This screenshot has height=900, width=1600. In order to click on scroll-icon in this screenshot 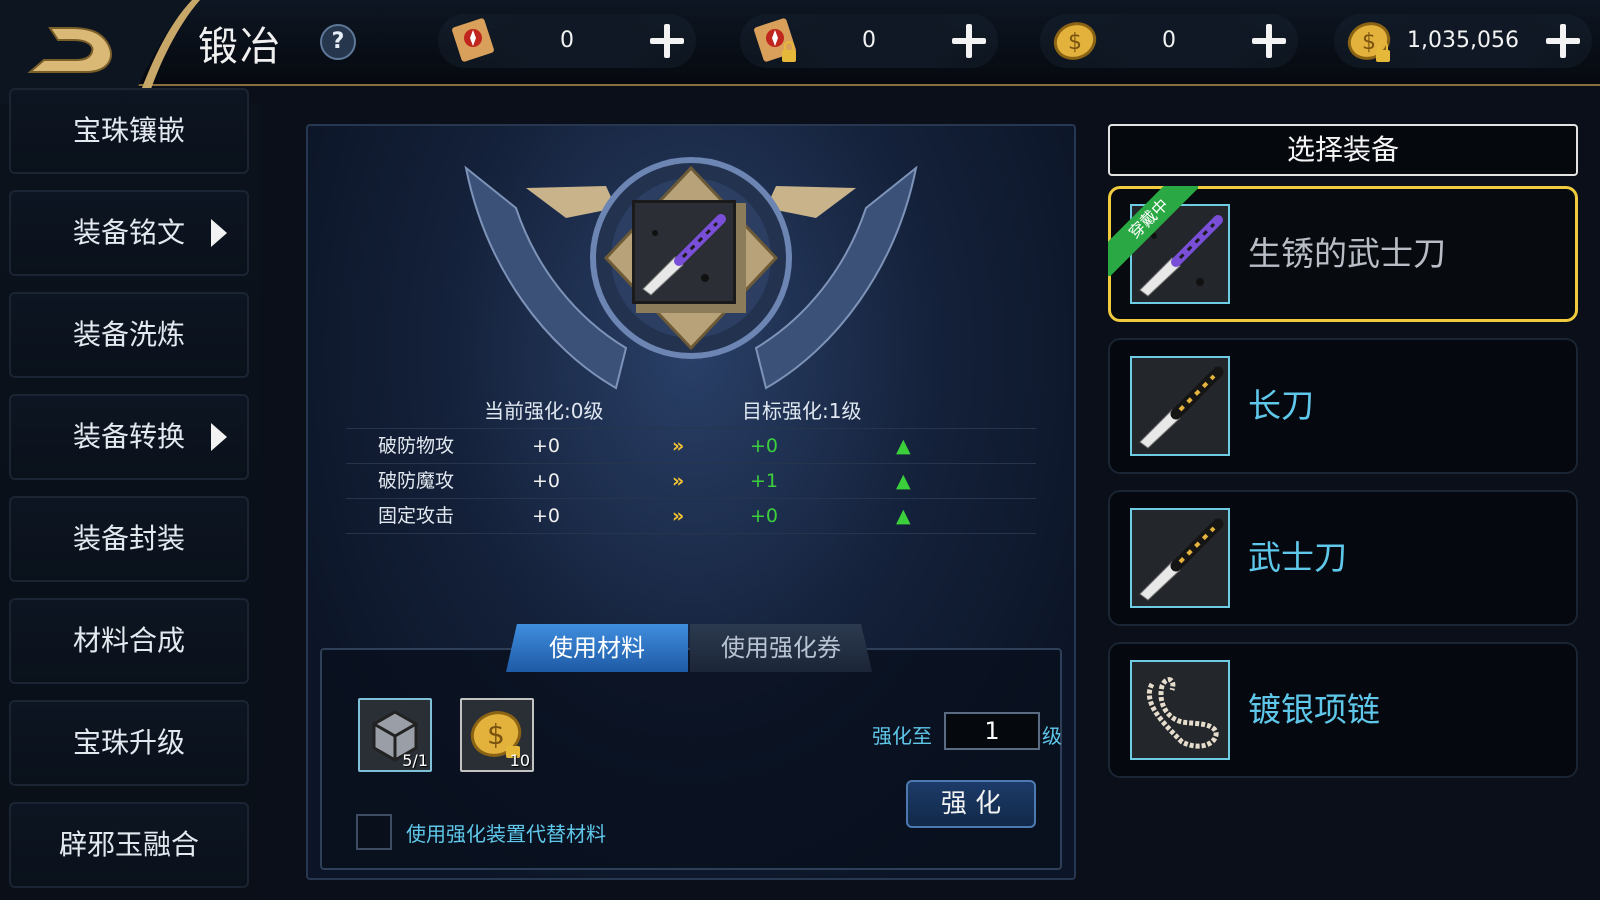, I will do `click(473, 40)`.